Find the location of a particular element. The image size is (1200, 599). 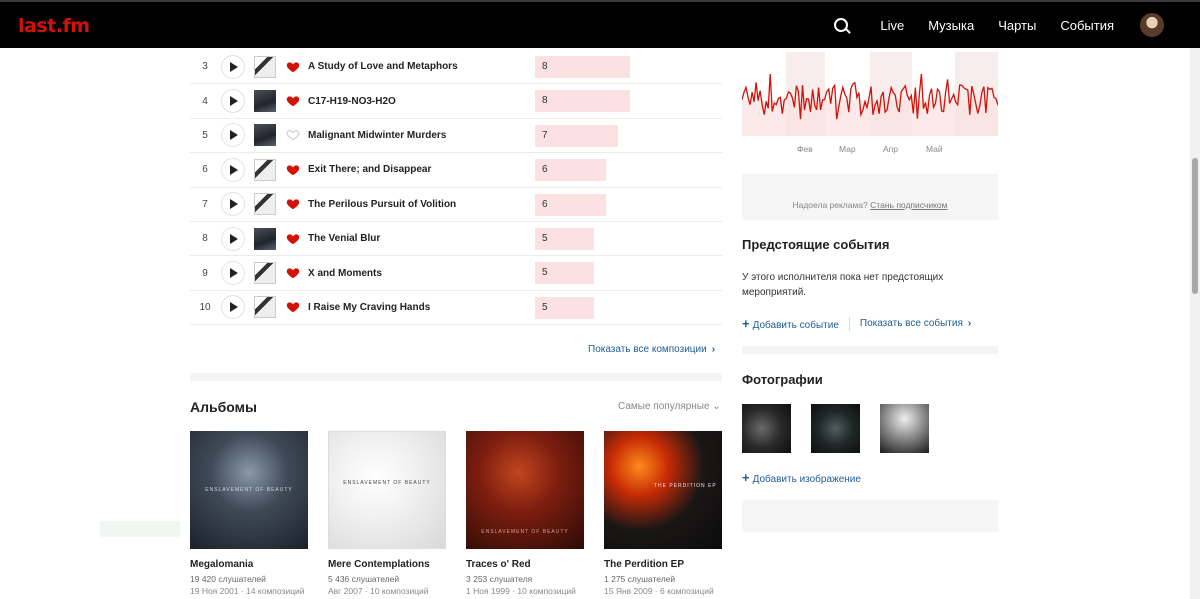

albums-sort-select: Самые популярные ⌄ is located at coordinates (669, 406).